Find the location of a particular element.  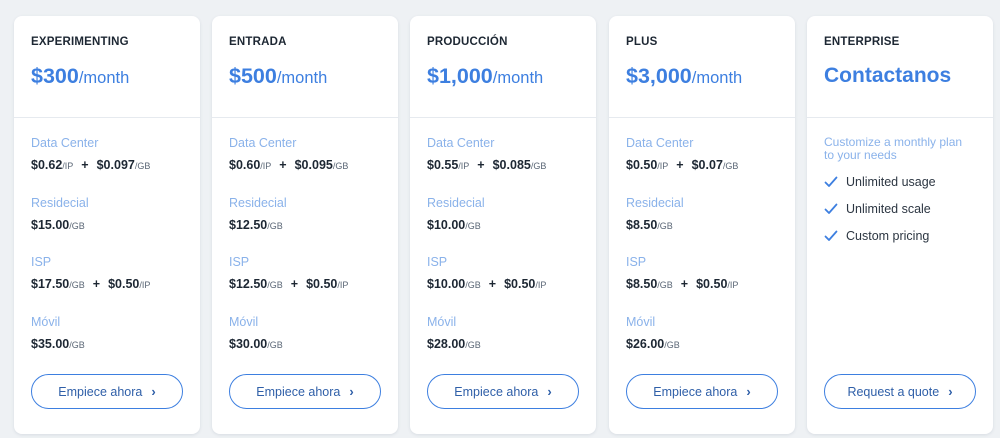

rate-group-mobile: Móvil $30.00/GB is located at coordinates (307, 345).